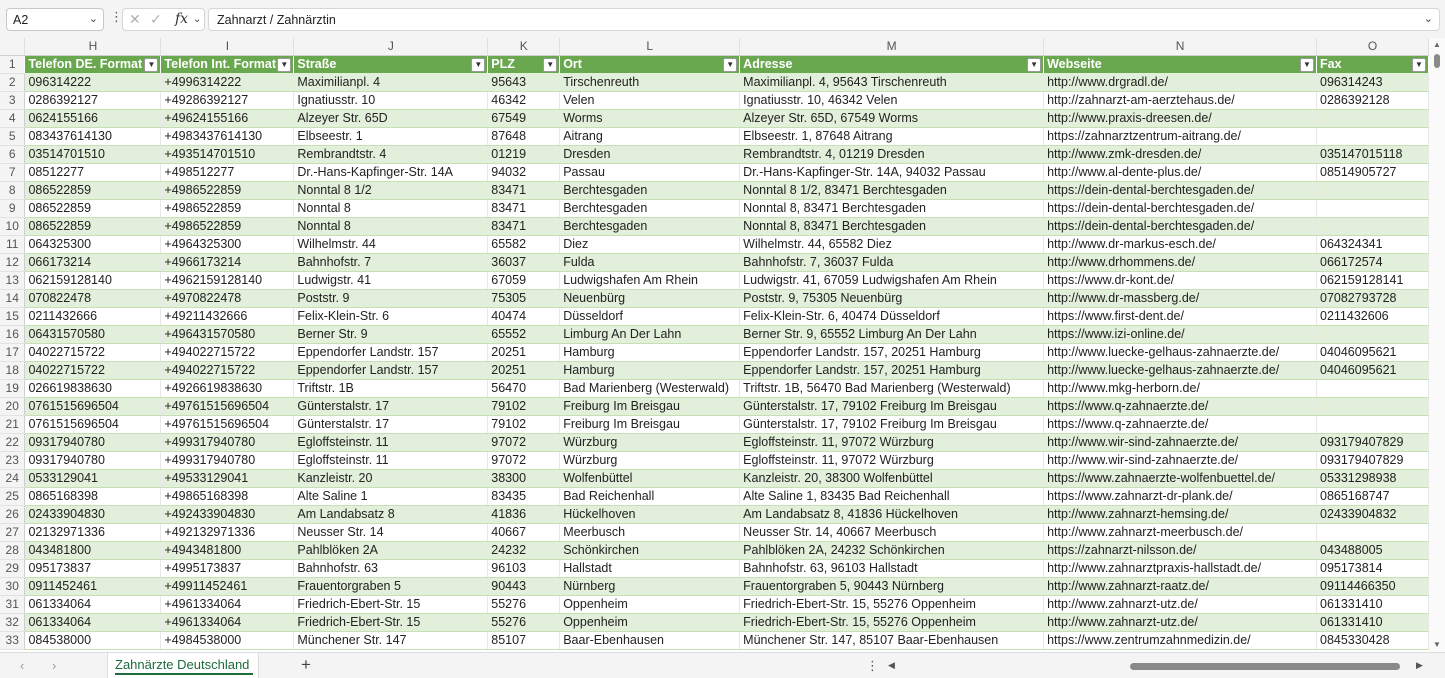 The width and height of the screenshot is (1445, 678). I want to click on row-number: 24, so click(13, 478).